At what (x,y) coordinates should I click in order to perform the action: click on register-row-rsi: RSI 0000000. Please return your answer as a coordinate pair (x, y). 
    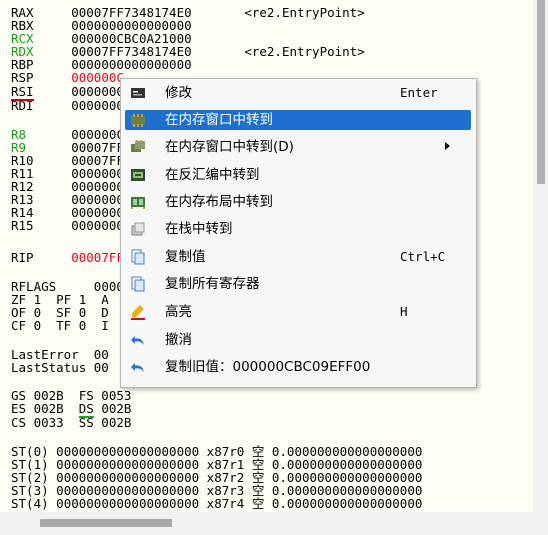
    Looking at the image, I should click on (67, 92).